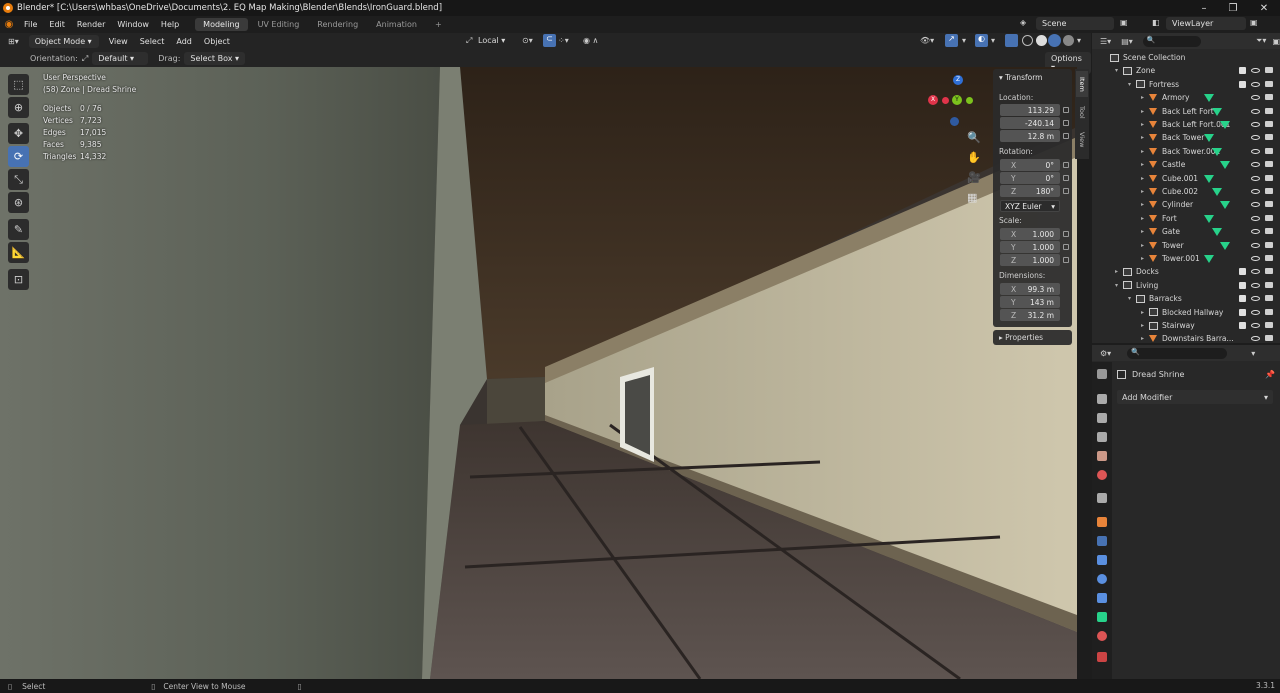  What do you see at coordinates (1017, 77) in the screenshot?
I see `transform-panel-header: ▾ Transform` at bounding box center [1017, 77].